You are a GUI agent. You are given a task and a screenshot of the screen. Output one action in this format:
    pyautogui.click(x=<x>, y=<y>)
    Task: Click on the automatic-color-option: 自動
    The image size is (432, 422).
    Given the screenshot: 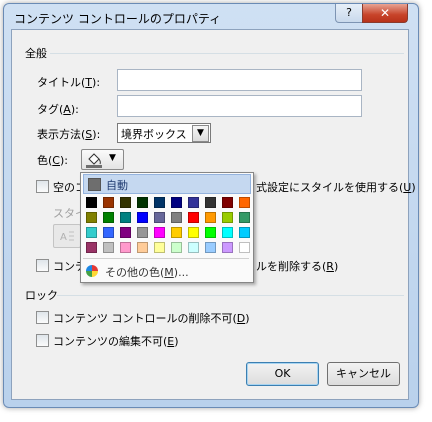 What is the action you would take?
    pyautogui.click(x=167, y=184)
    